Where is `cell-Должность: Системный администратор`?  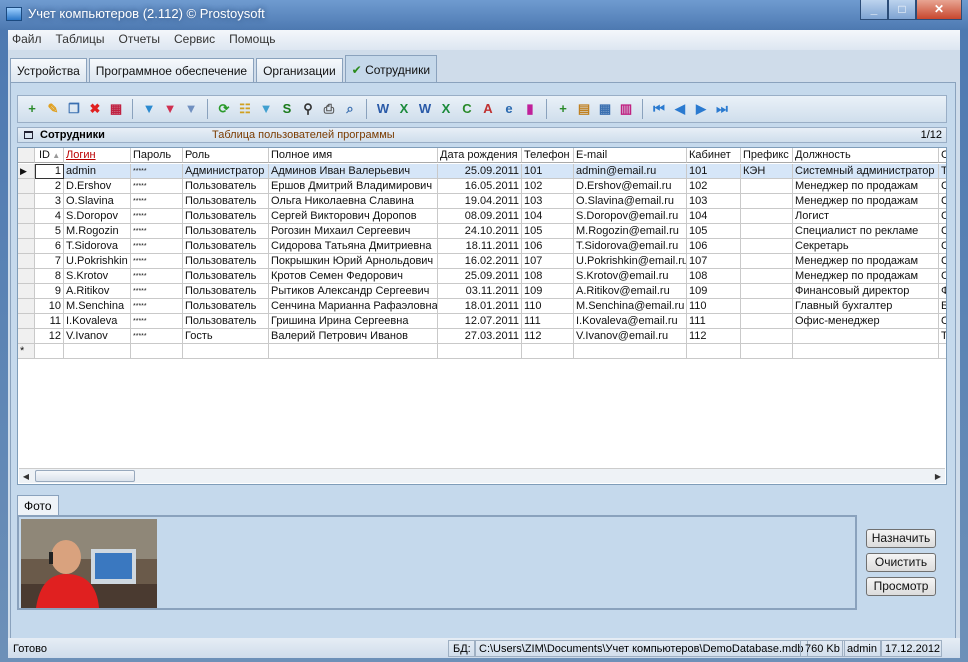
cell-Должность: Системный администратор is located at coordinates (866, 171).